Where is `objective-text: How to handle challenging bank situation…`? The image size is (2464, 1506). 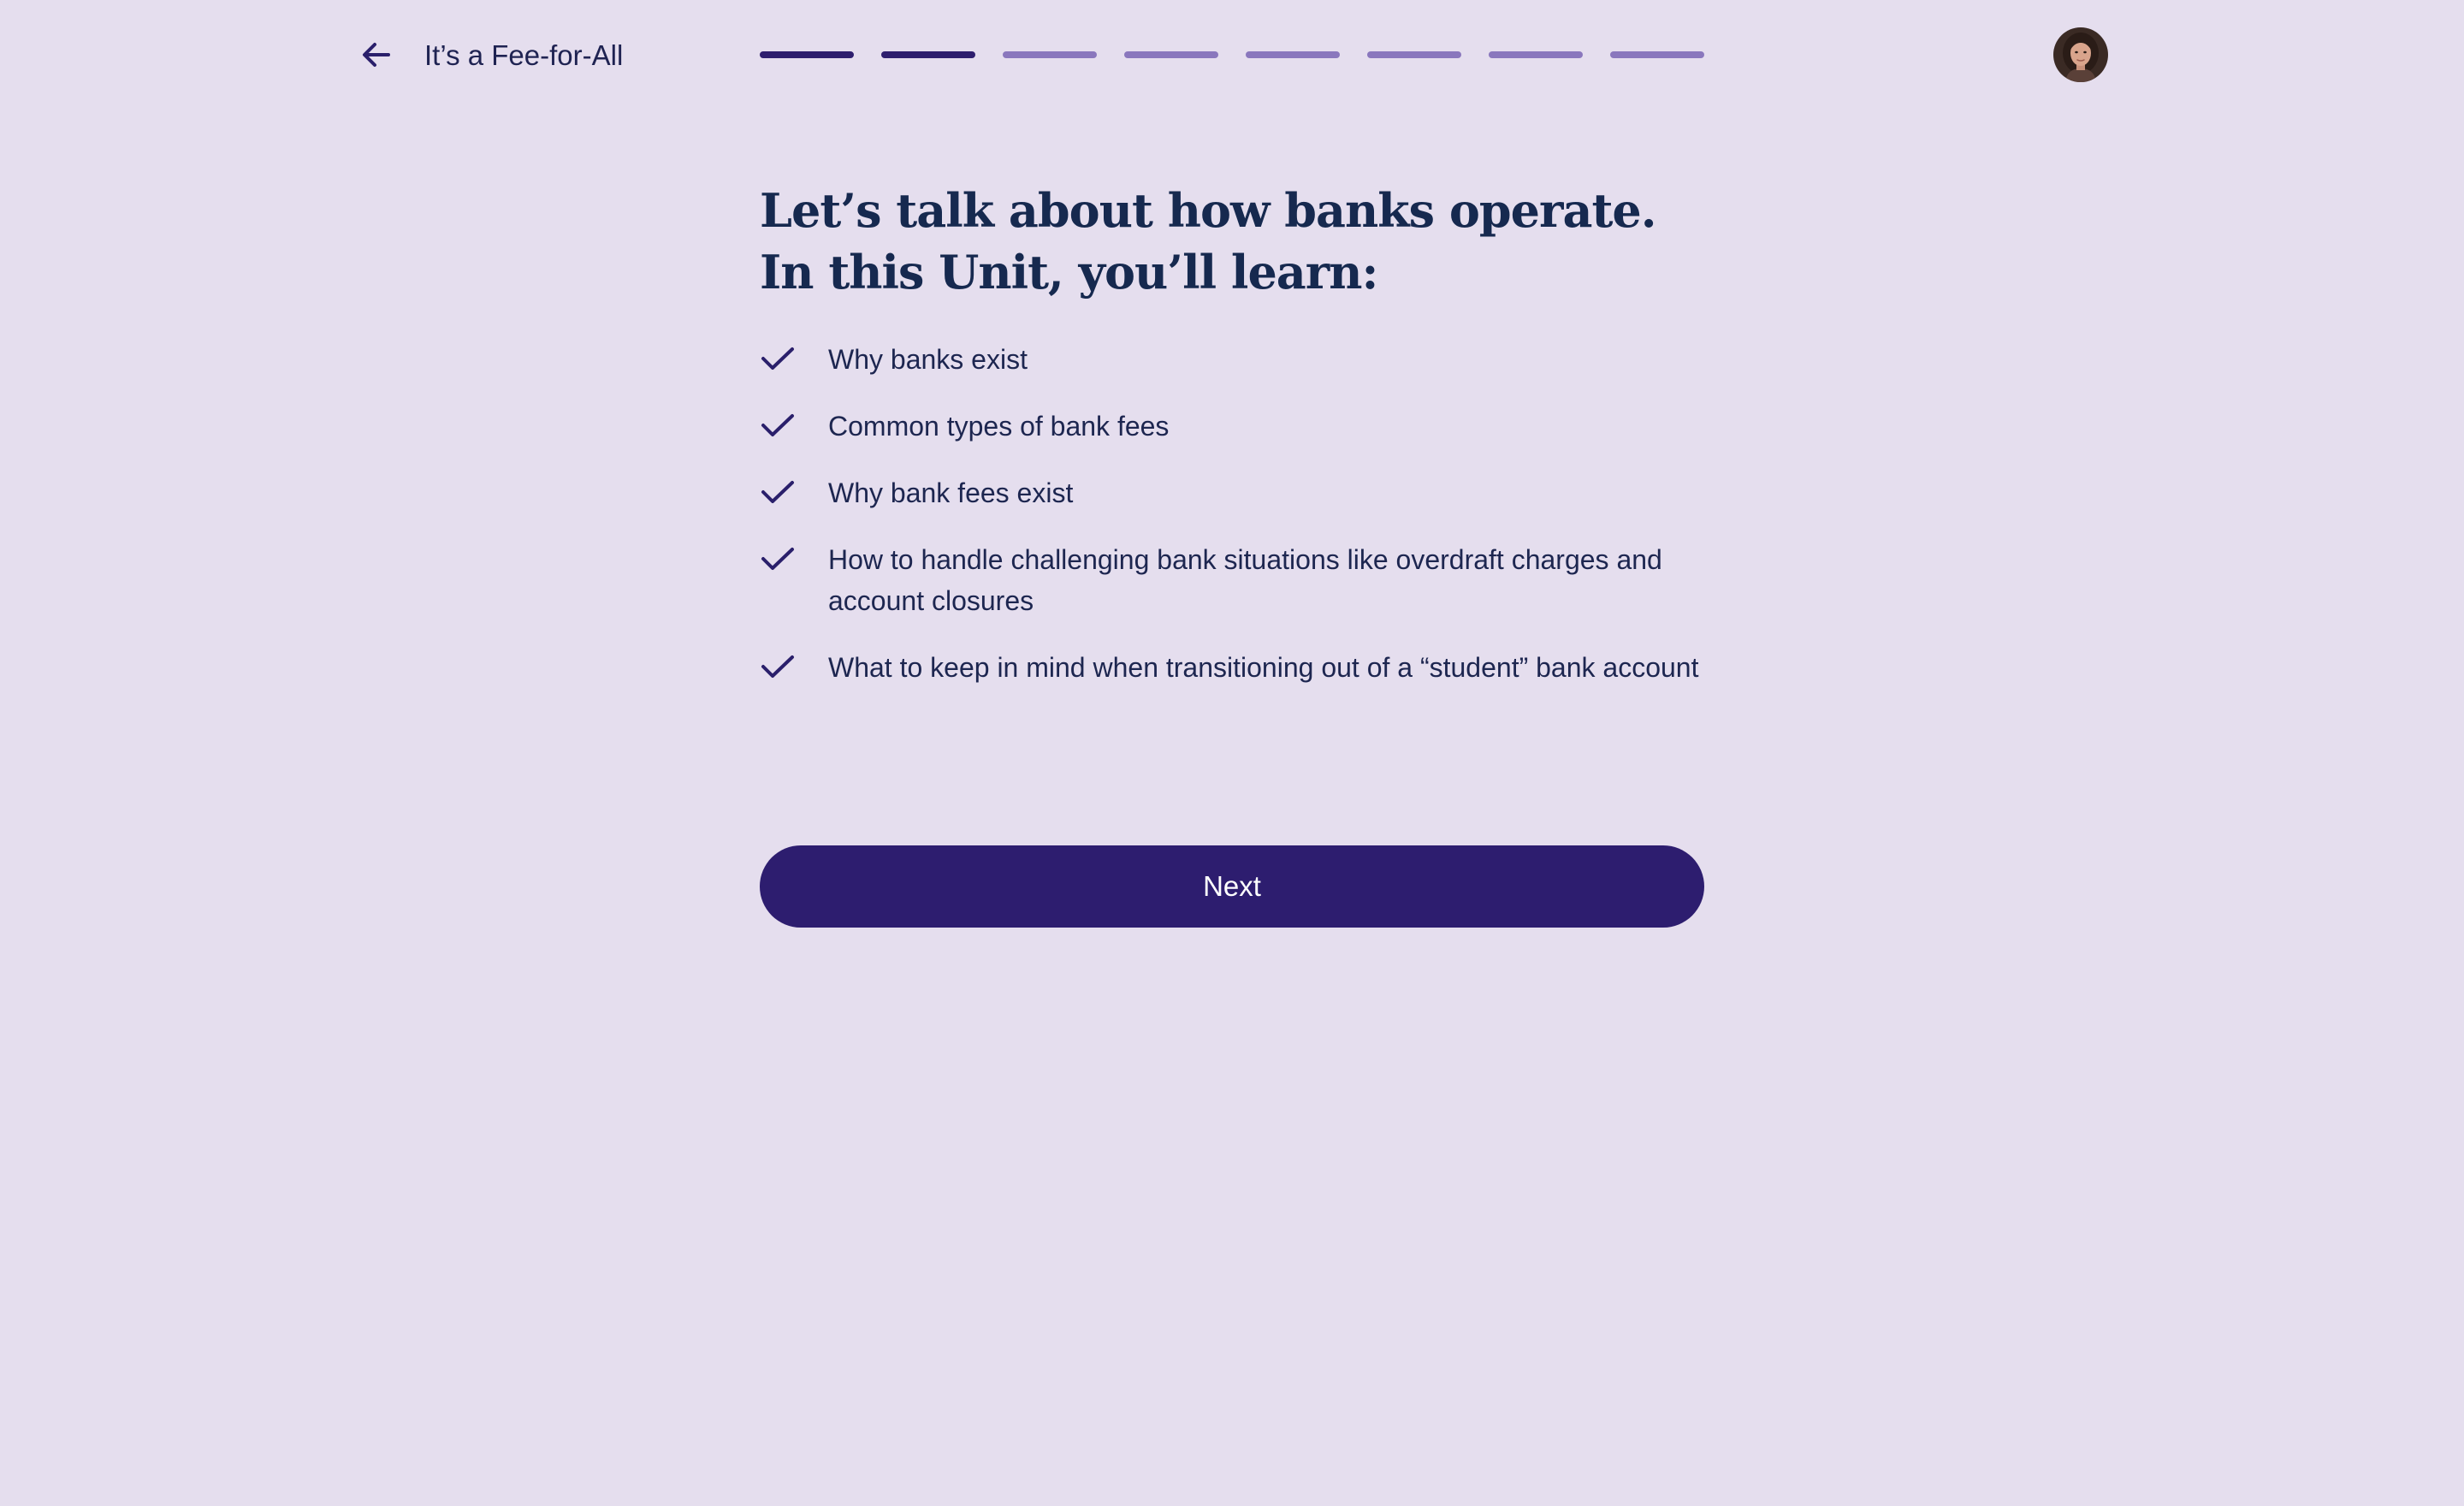 objective-text: How to handle challenging bank situation… is located at coordinates (1245, 580).